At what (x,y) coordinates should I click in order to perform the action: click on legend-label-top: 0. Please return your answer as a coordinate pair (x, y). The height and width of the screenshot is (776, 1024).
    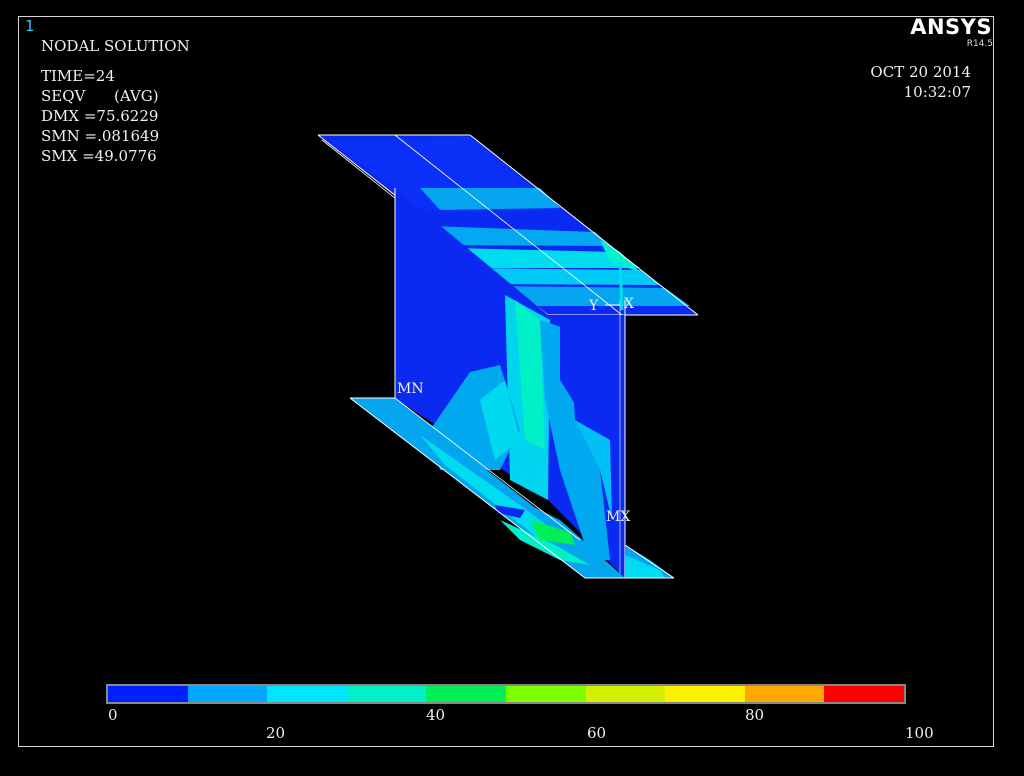
    Looking at the image, I should click on (113, 715).